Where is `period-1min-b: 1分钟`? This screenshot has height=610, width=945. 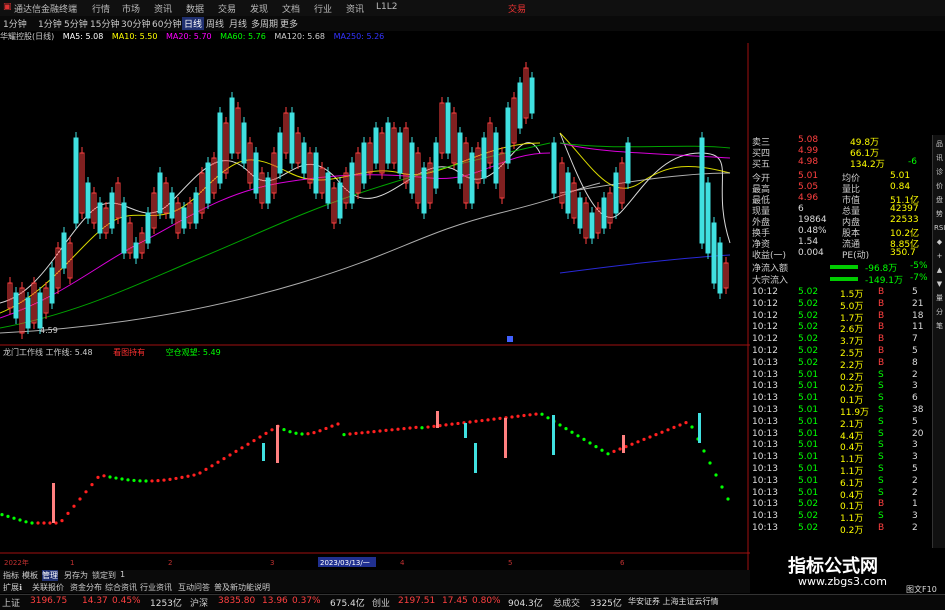
period-1min-b: 1分钟 is located at coordinates (50, 23).